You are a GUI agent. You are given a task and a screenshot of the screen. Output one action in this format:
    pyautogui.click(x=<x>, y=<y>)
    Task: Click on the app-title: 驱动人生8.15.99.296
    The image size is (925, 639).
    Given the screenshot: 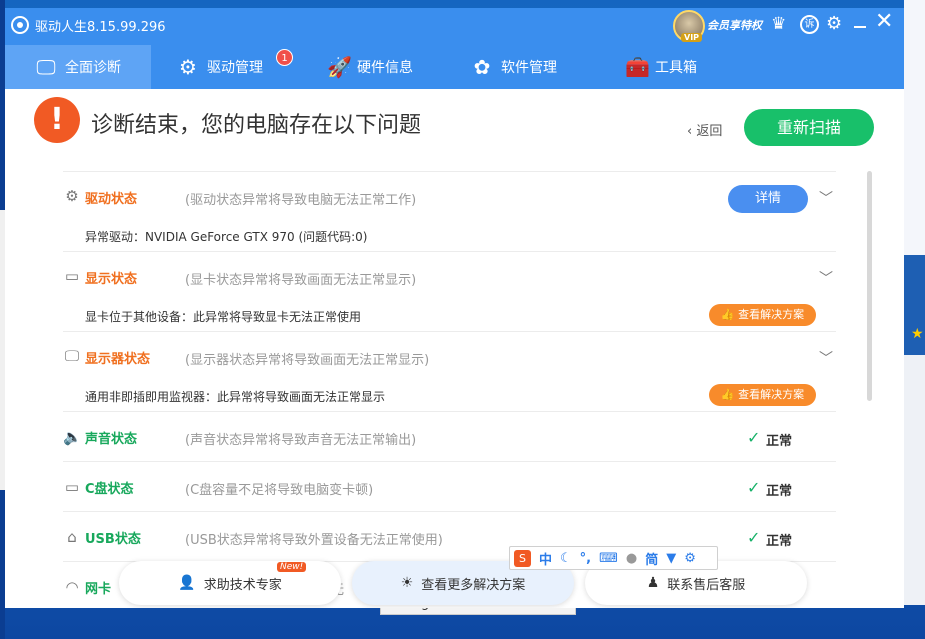 What is the action you would take?
    pyautogui.click(x=100, y=27)
    